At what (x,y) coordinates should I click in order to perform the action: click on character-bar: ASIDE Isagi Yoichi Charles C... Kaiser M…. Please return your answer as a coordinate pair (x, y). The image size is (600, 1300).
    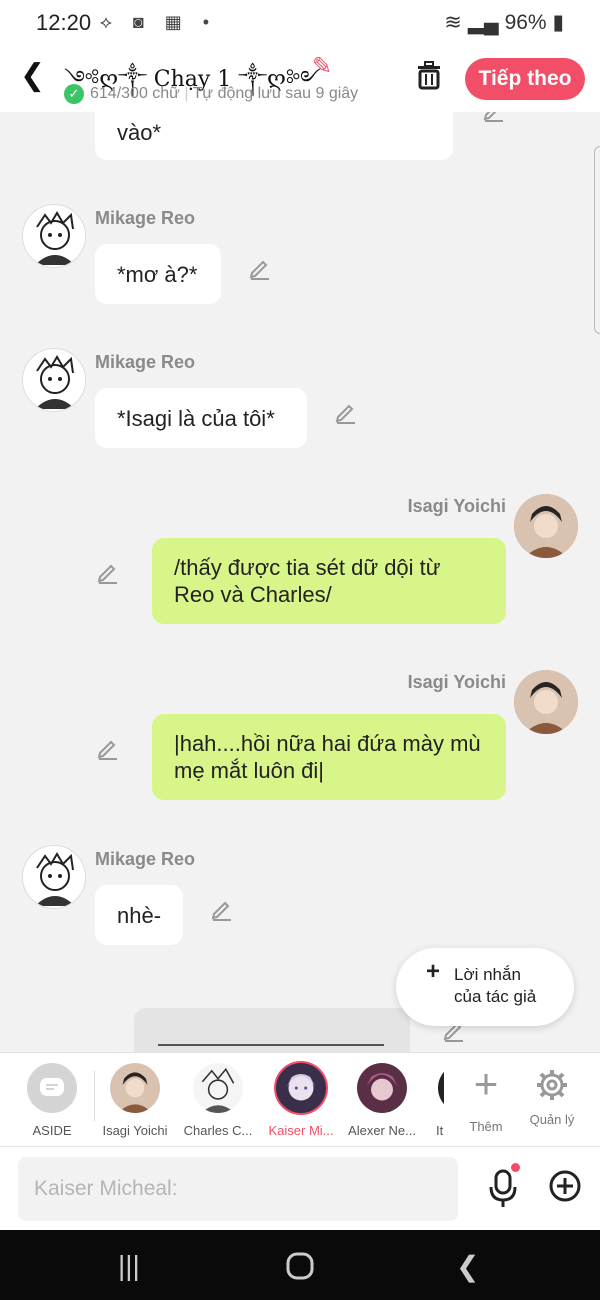
    Looking at the image, I should click on (300, 1099).